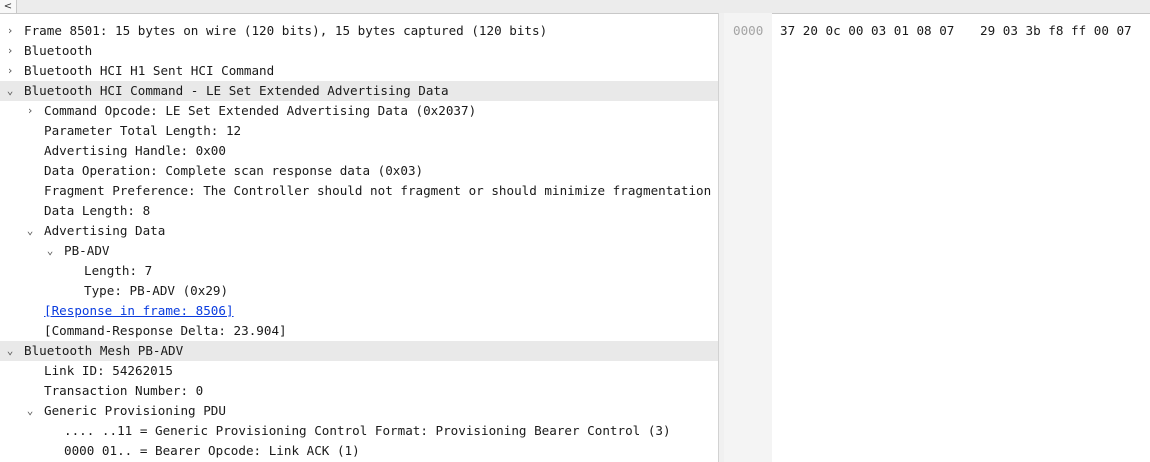  What do you see at coordinates (359, 371) in the screenshot?
I see `tree-row: Link ID: 54262015` at bounding box center [359, 371].